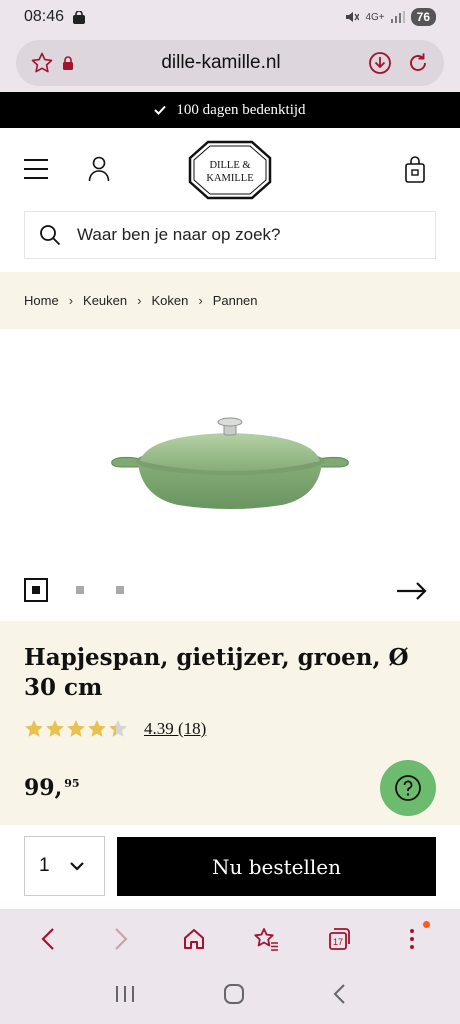 The height and width of the screenshot is (1024, 460). I want to click on url-field: dille-kamille.nl, so click(230, 63).